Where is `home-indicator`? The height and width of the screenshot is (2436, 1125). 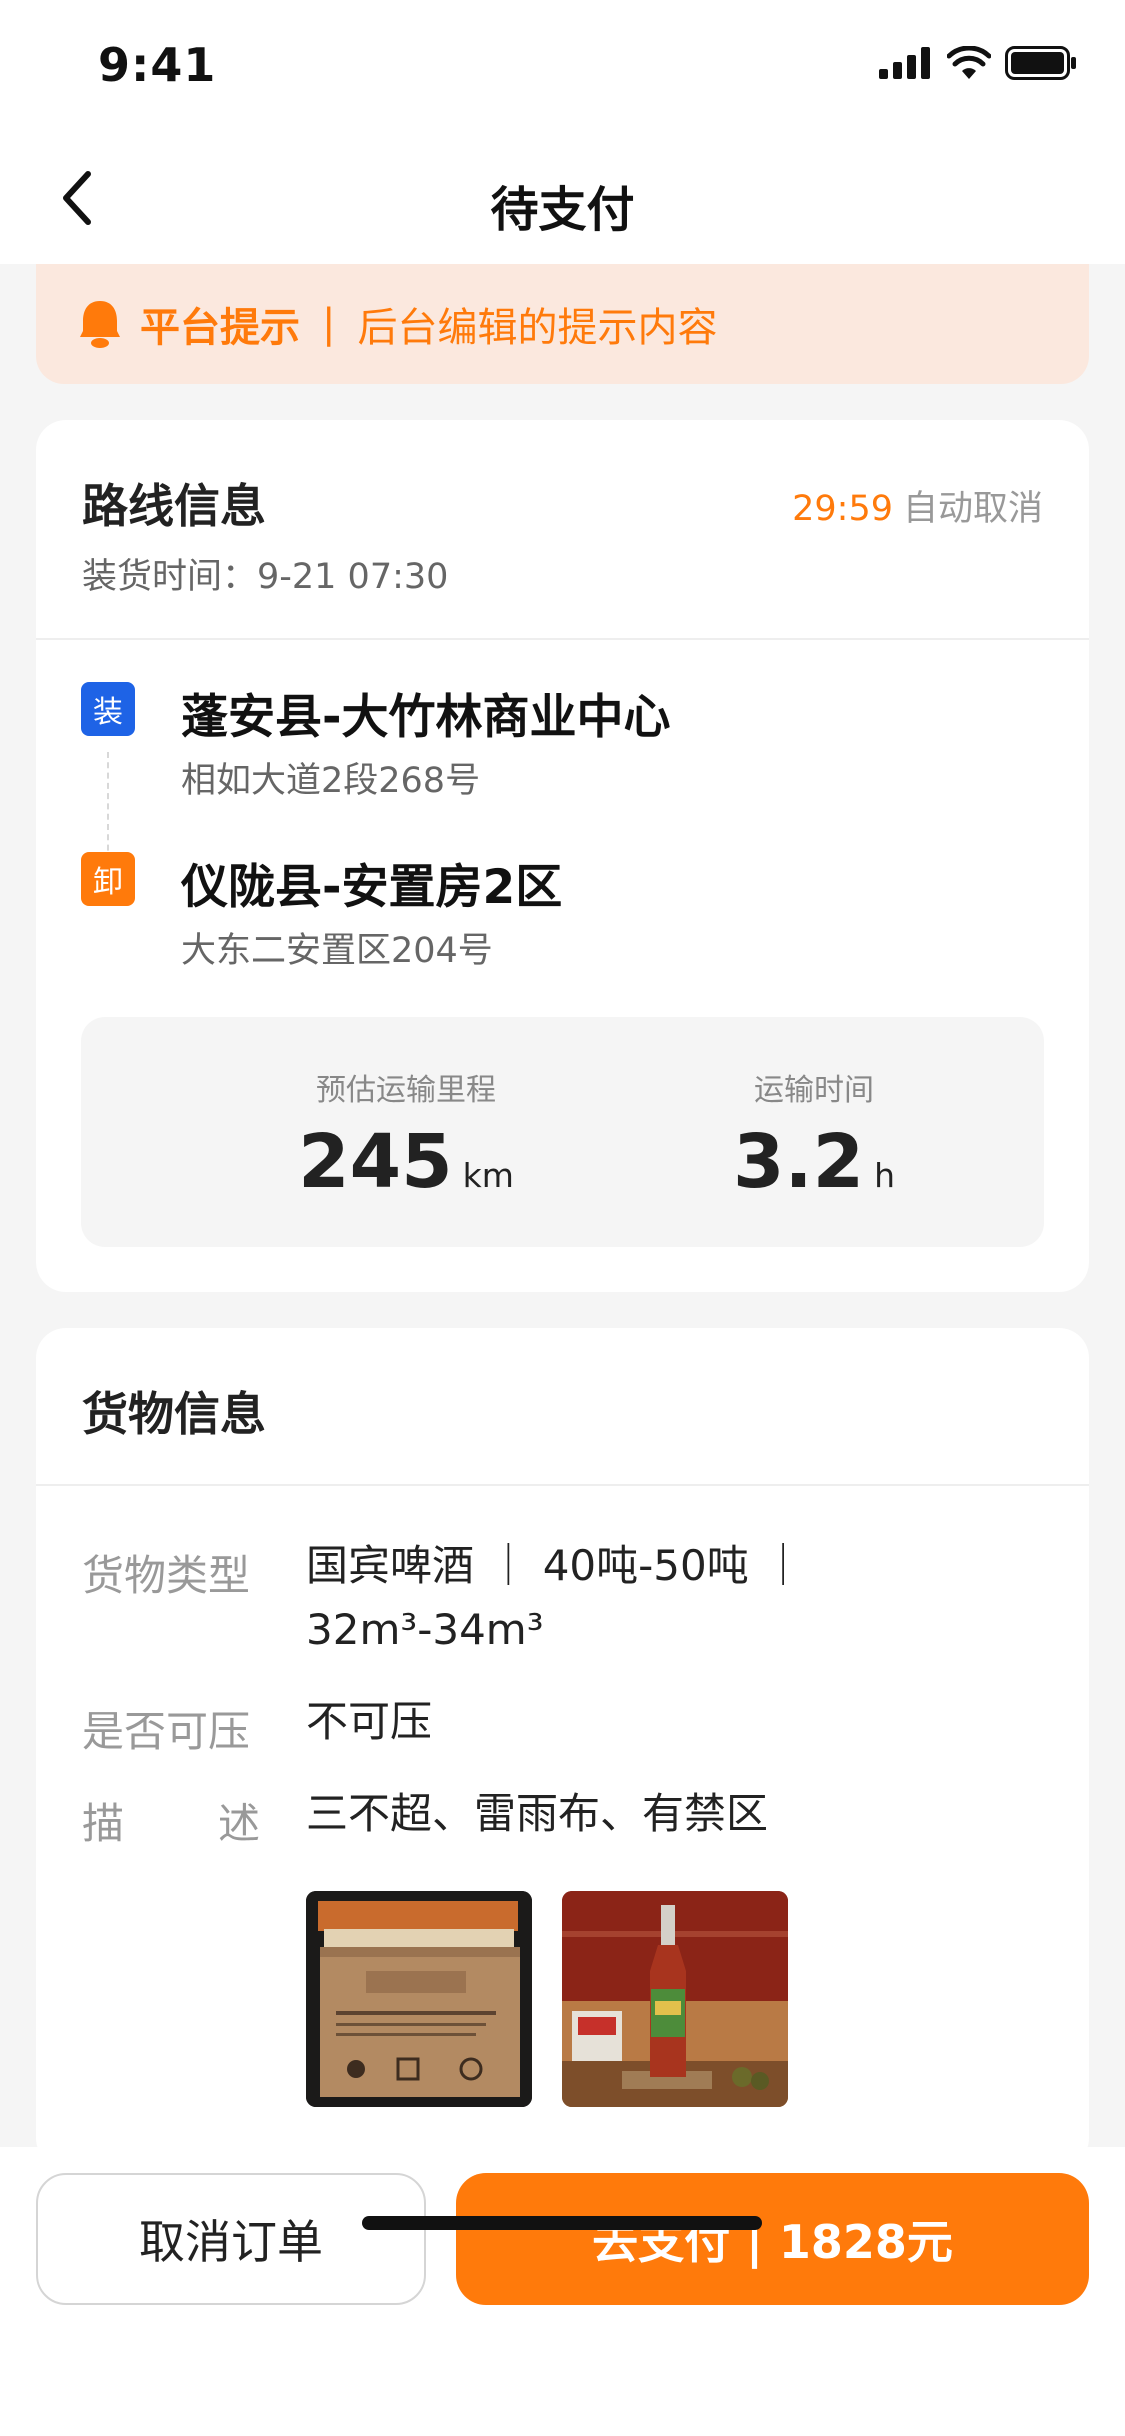 home-indicator is located at coordinates (562, 2223).